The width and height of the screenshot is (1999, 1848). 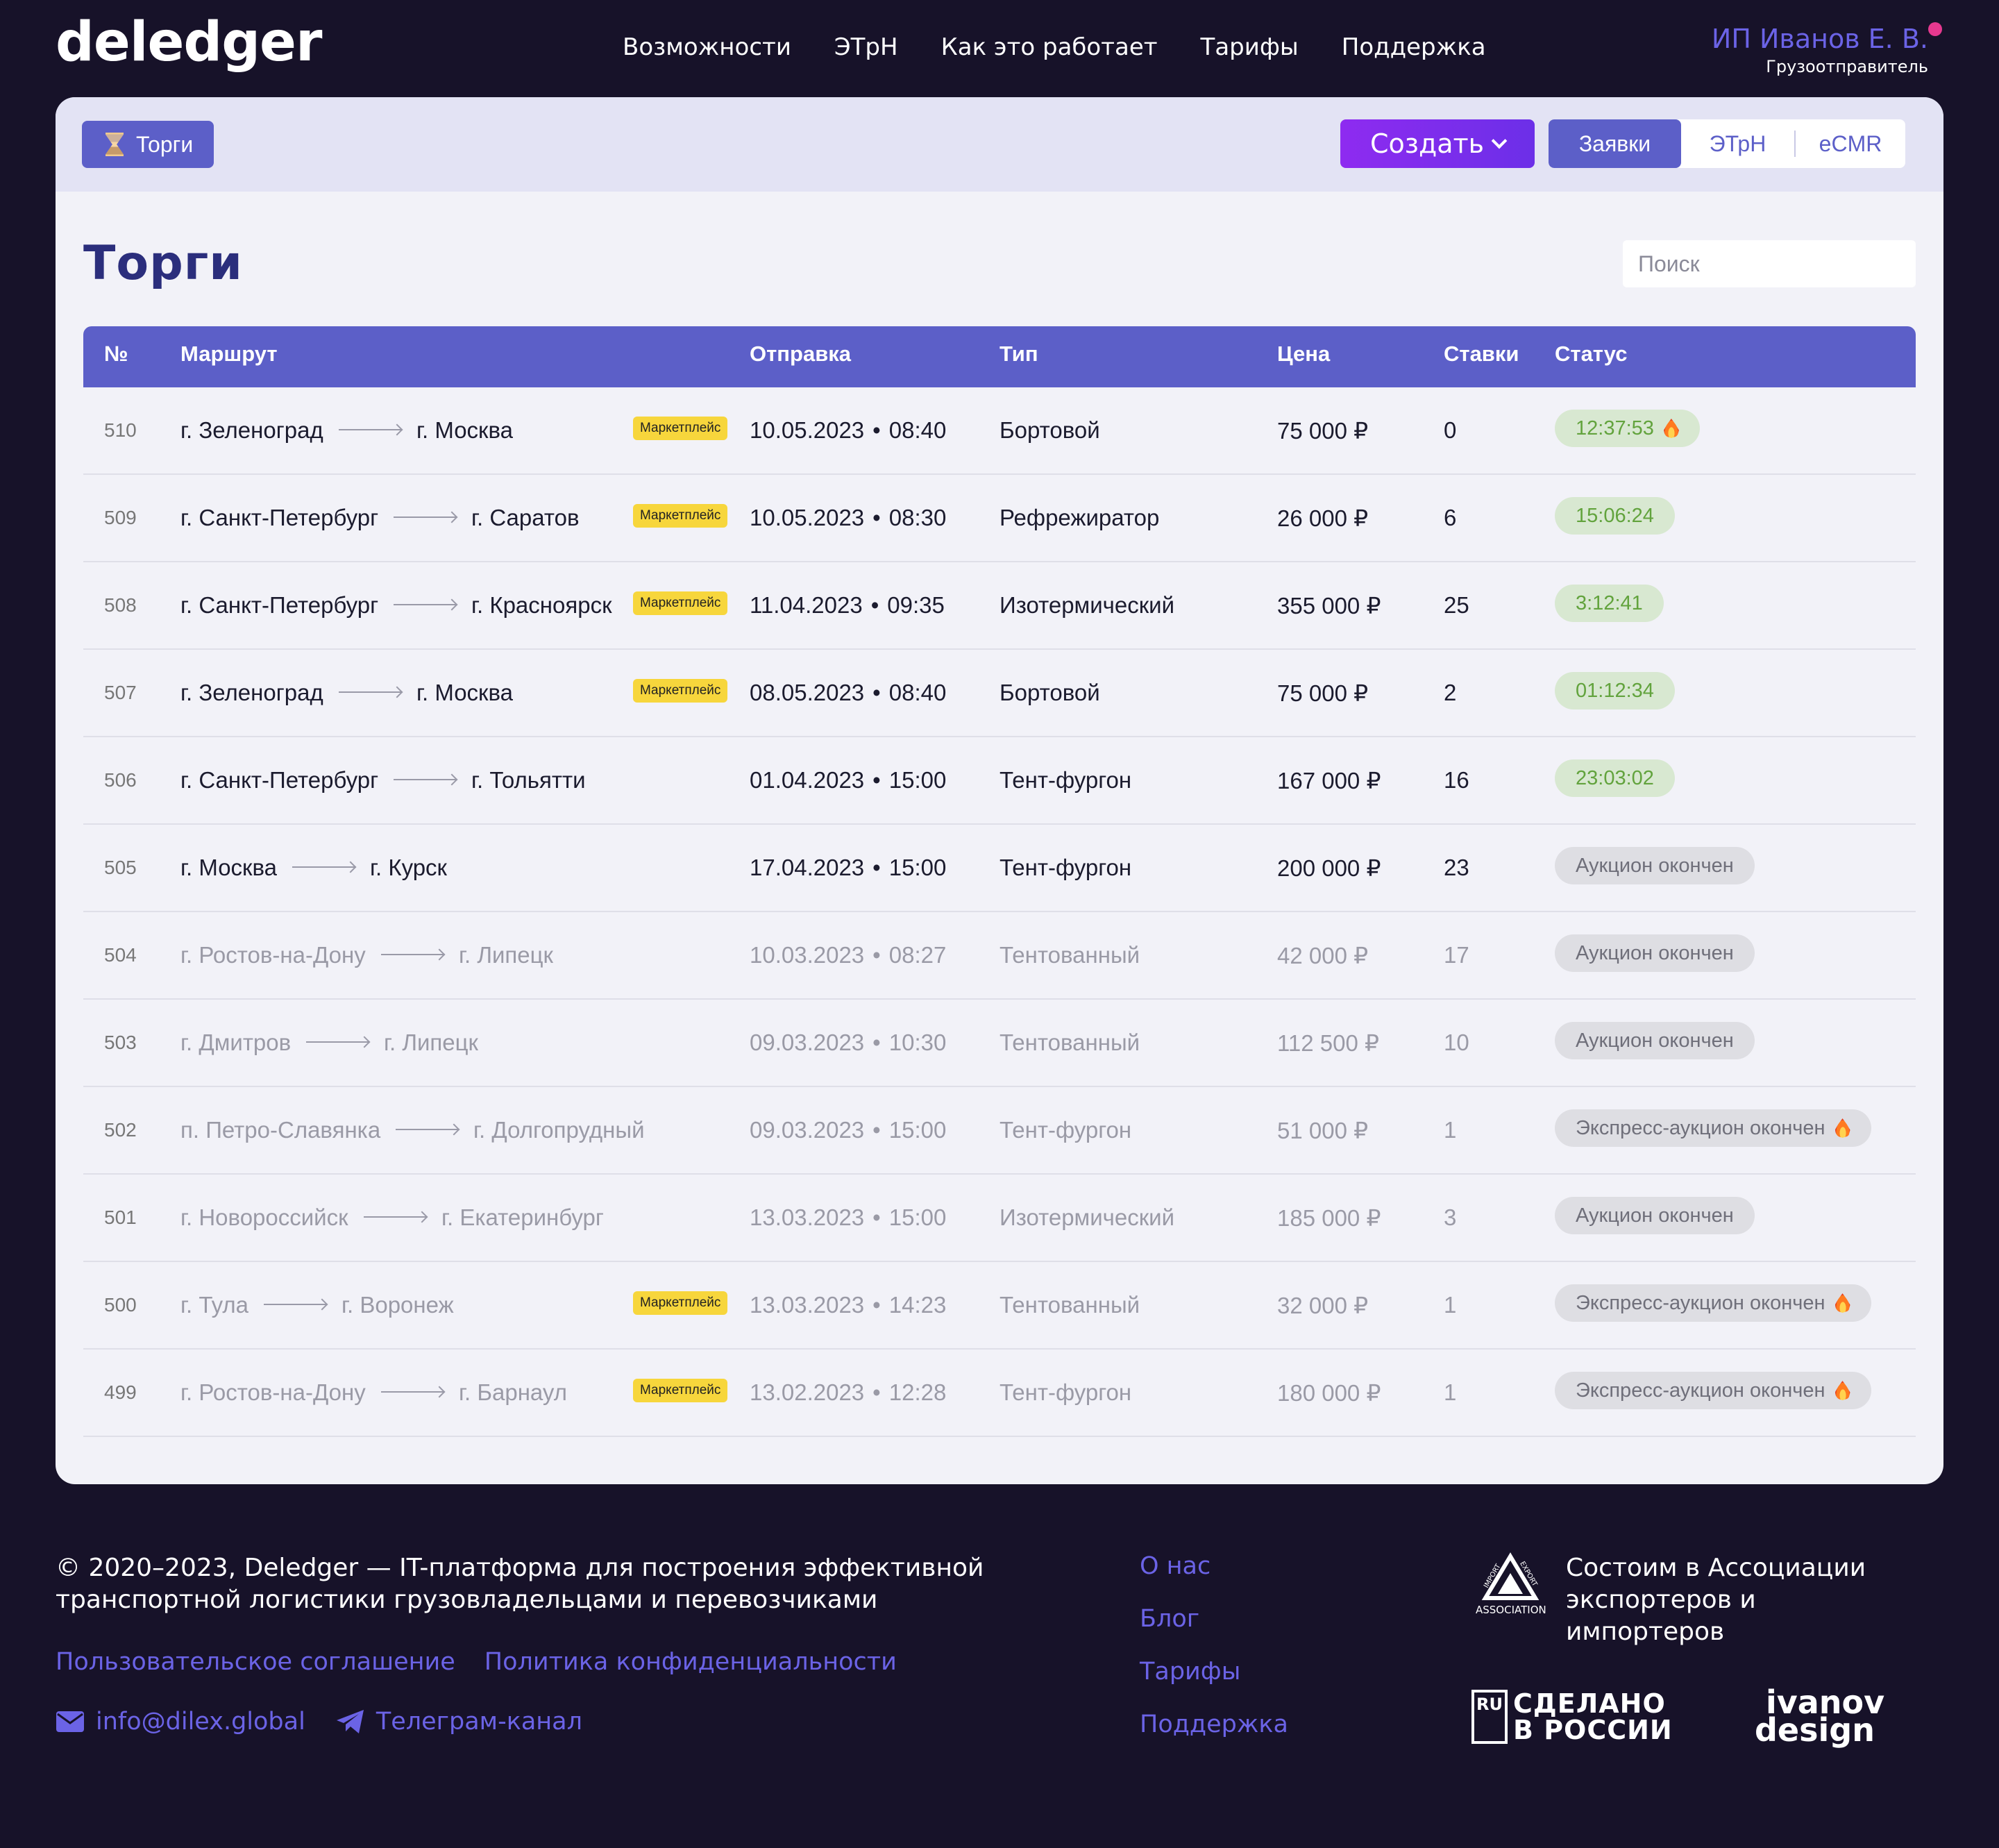 I want to click on departure-datetime: 17.04.2023 • 15:00, so click(x=848, y=868).